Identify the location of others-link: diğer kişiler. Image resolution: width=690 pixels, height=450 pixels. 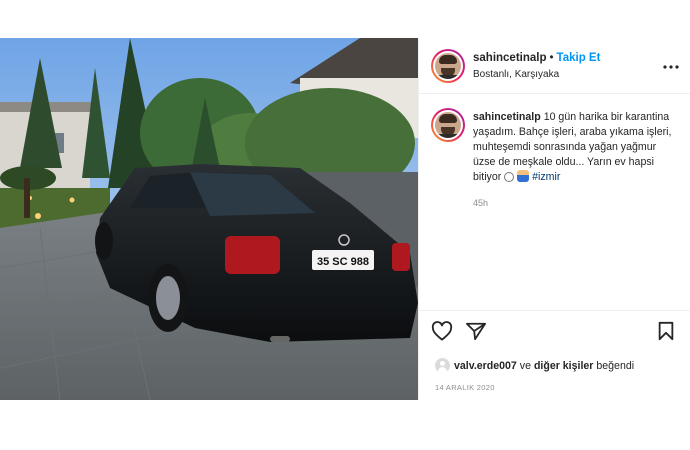
(563, 366).